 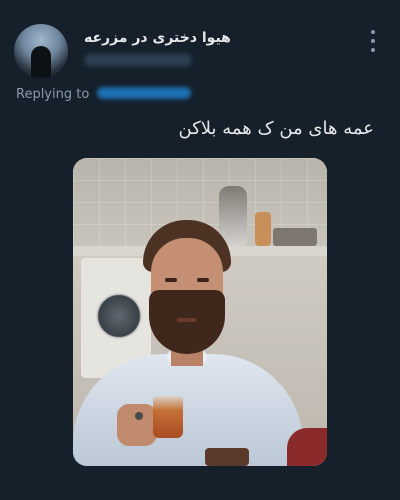 I want to click on avatar, so click(x=41, y=51).